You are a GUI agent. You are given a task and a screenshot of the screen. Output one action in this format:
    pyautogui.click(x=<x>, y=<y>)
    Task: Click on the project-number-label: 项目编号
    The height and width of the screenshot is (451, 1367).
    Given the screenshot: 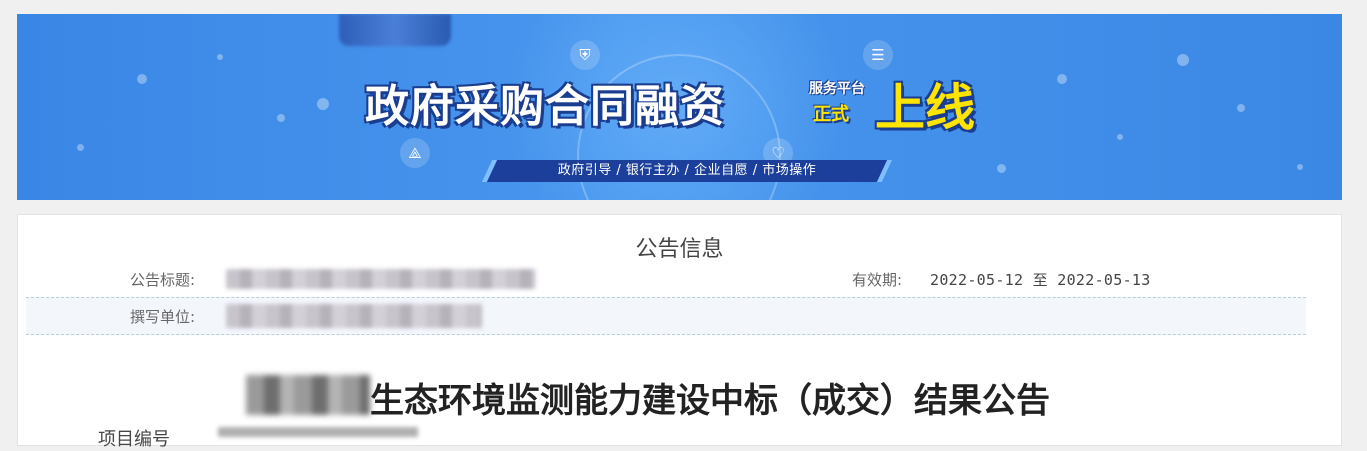 What is the action you would take?
    pyautogui.click(x=134, y=439)
    